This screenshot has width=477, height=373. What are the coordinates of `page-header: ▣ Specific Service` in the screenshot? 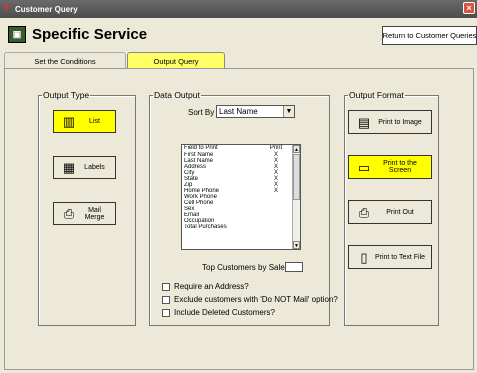 It's located at (77, 34).